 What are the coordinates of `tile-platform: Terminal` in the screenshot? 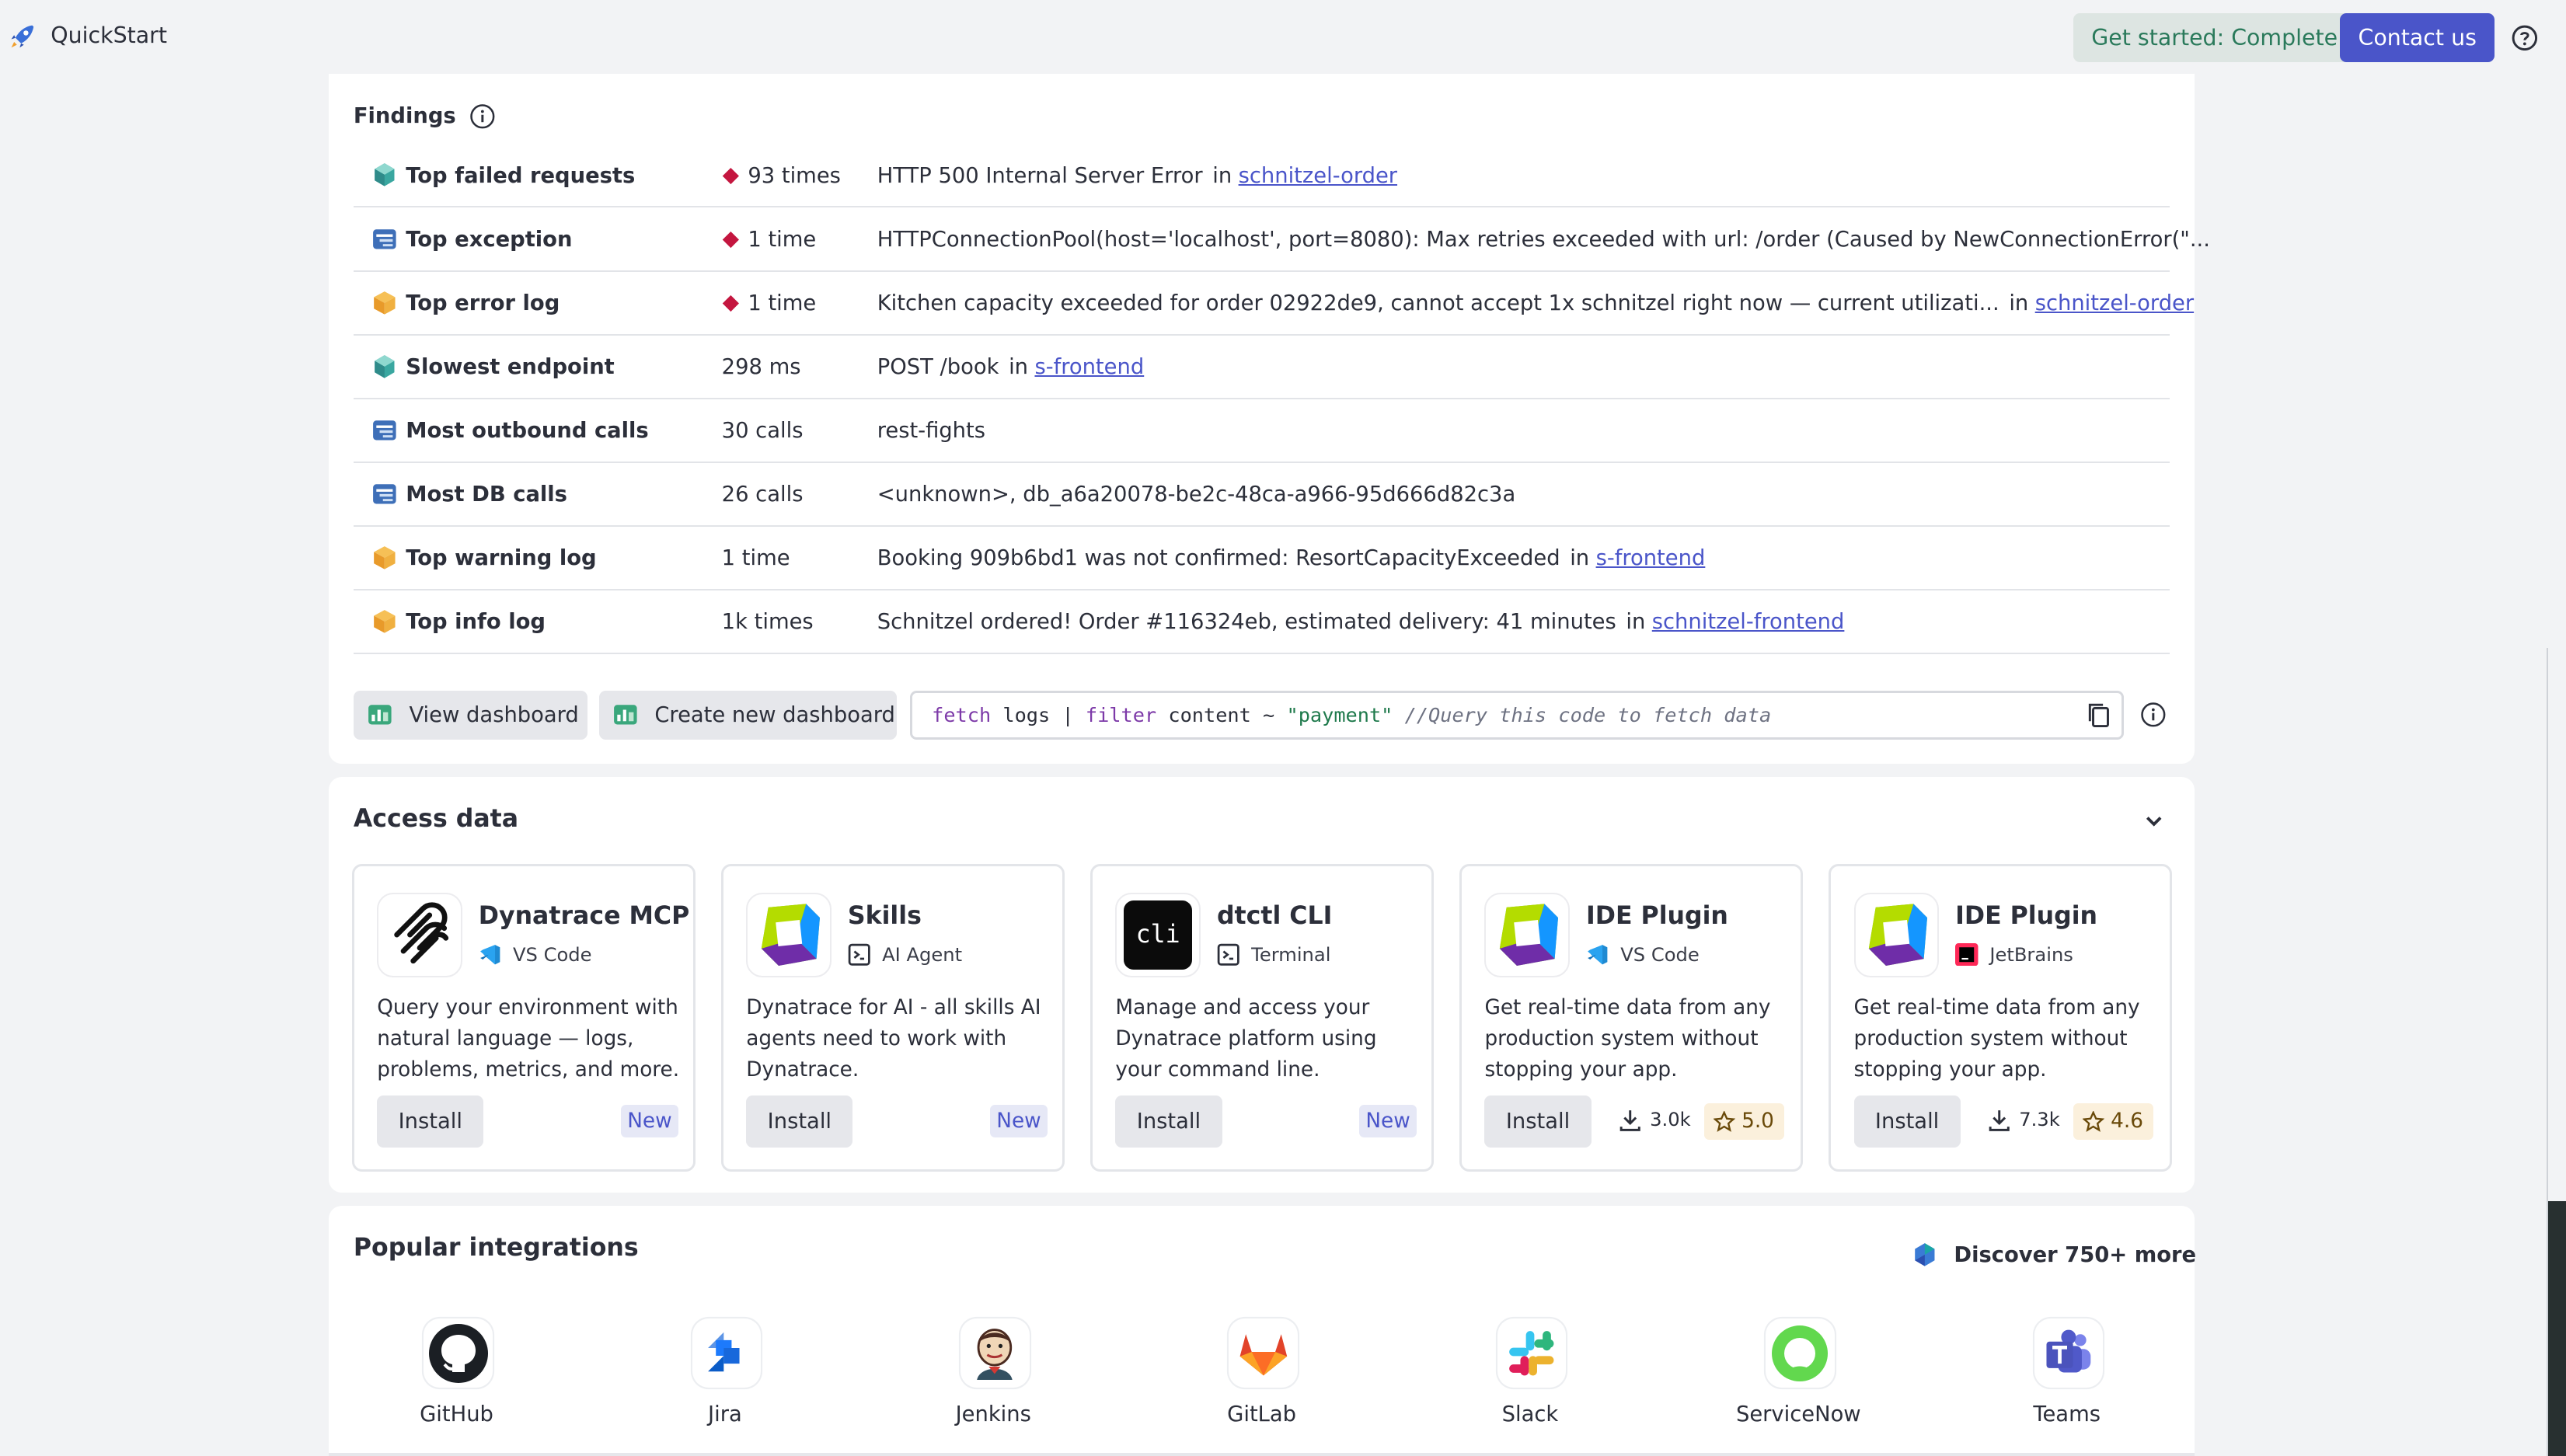 It's located at (1274, 955).